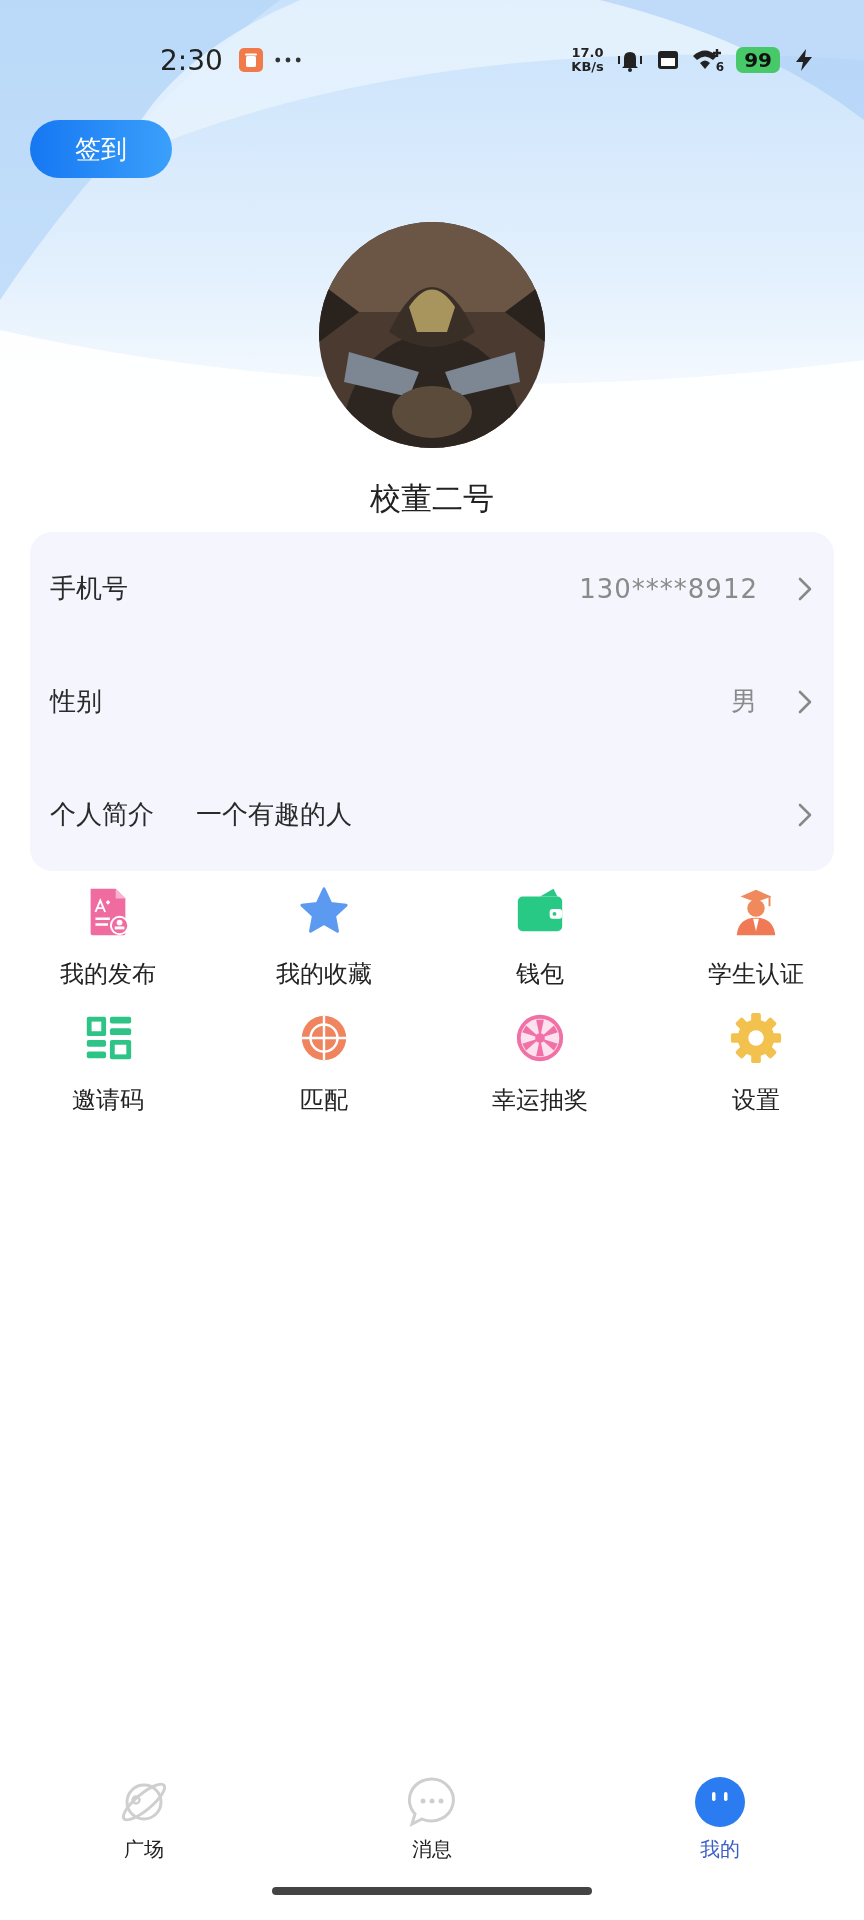  Describe the element at coordinates (432, 814) in the screenshot. I see `info-row: 个人简介 一个有趣的人` at that location.